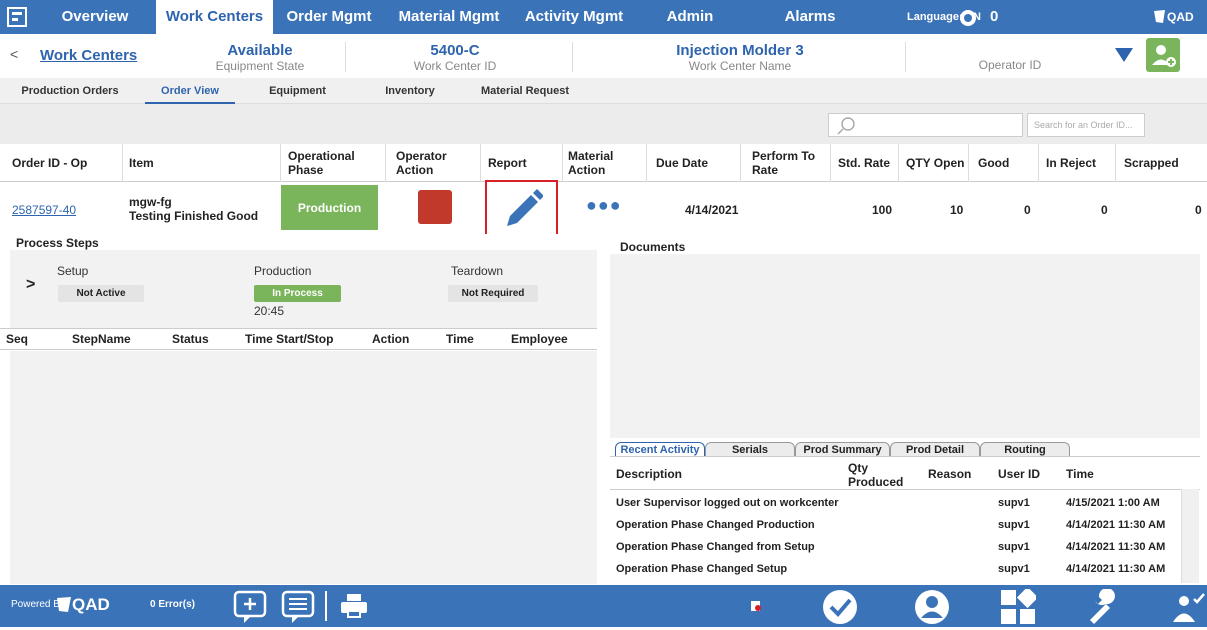 The width and height of the screenshot is (1207, 630). What do you see at coordinates (150, 202) in the screenshot?
I see `item-code: mgw-fg` at bounding box center [150, 202].